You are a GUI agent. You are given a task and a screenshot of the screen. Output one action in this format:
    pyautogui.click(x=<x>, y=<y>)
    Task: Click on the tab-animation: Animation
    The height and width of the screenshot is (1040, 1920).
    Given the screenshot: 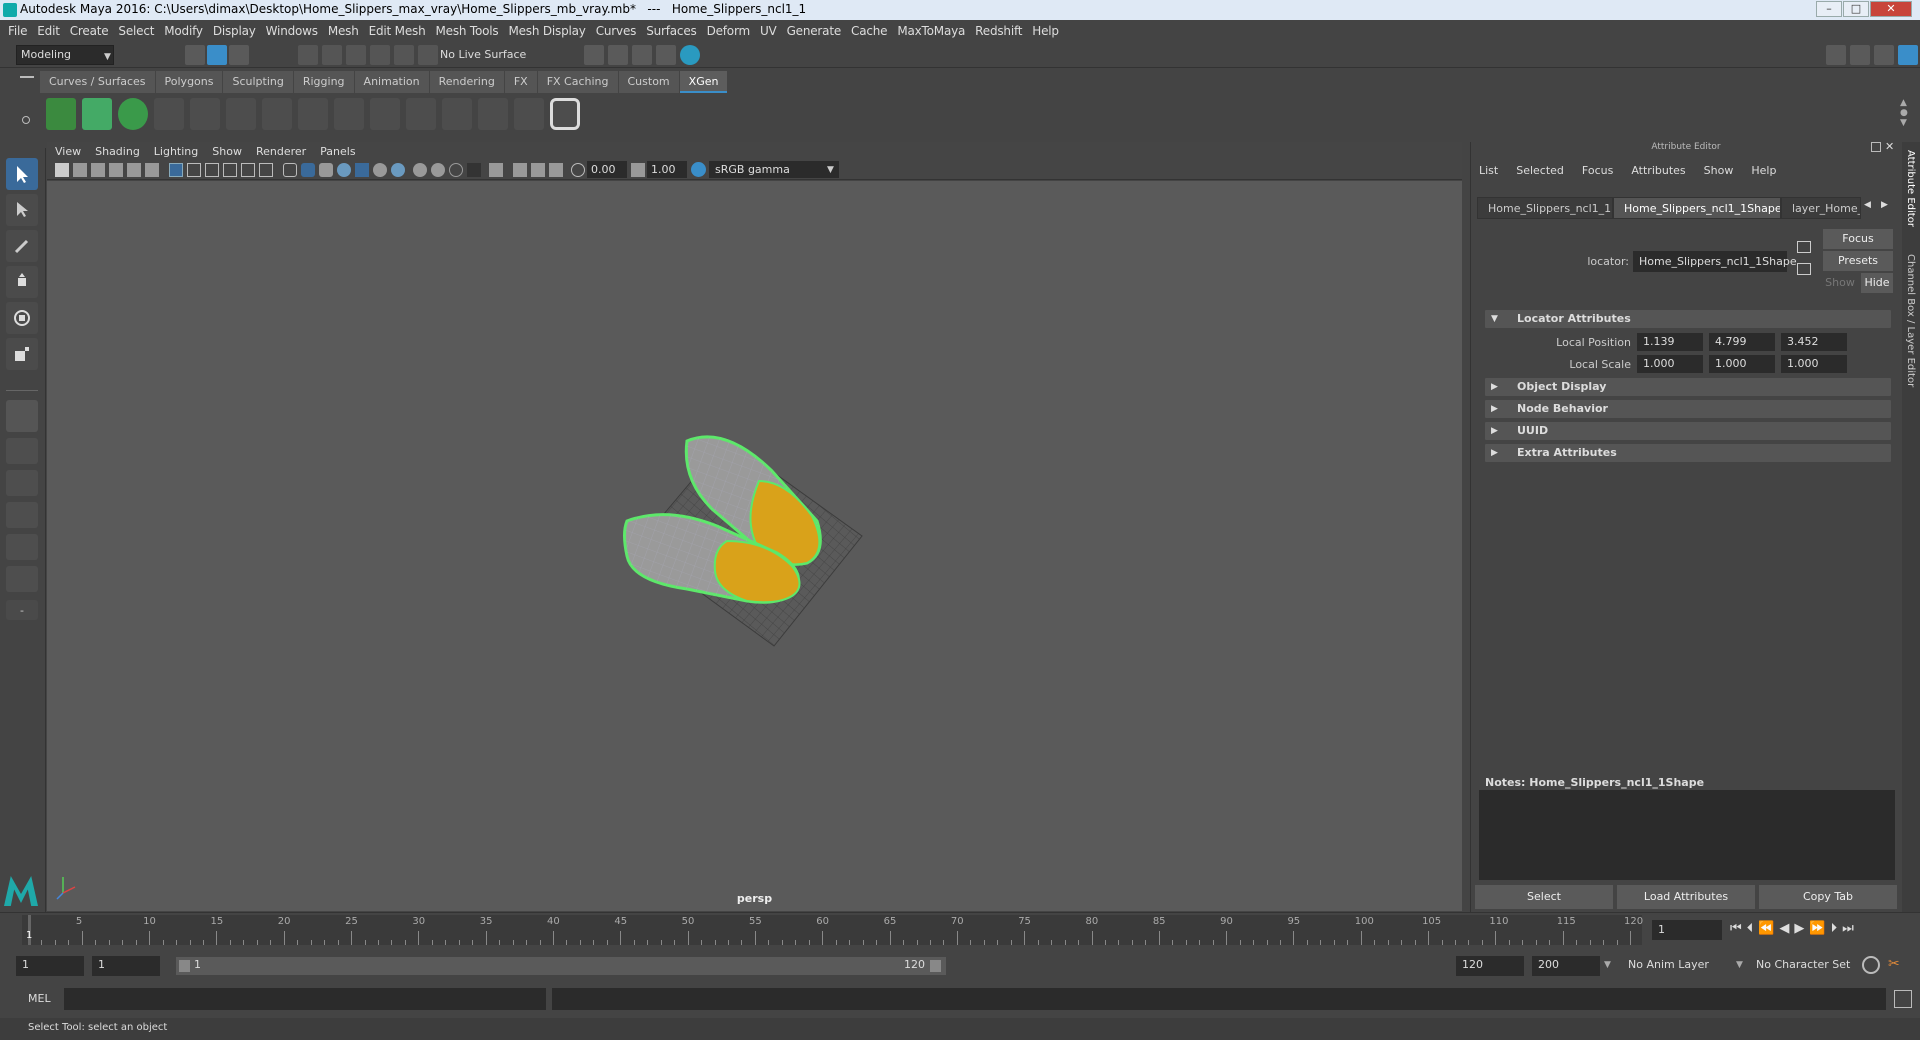 What is the action you would take?
    pyautogui.click(x=391, y=82)
    